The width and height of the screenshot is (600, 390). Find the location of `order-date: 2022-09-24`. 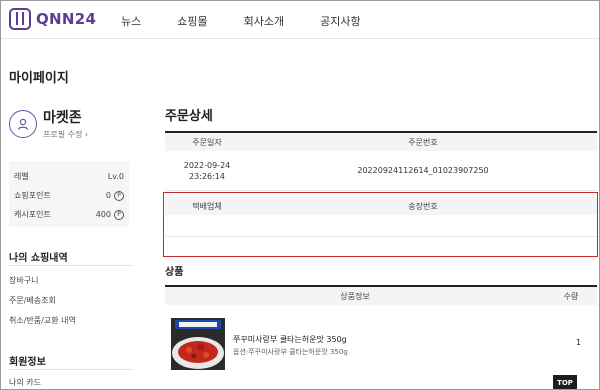

order-date: 2022-09-24 is located at coordinates (207, 165).